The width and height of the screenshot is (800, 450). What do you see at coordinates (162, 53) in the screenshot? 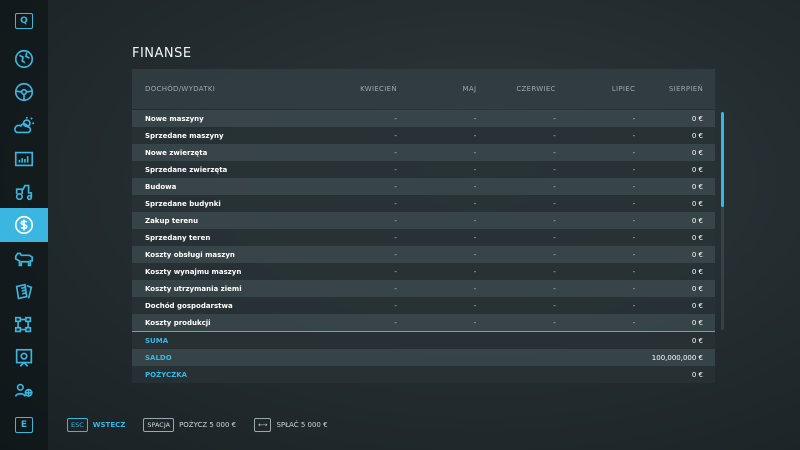
I see `page-title: FINANSE` at bounding box center [162, 53].